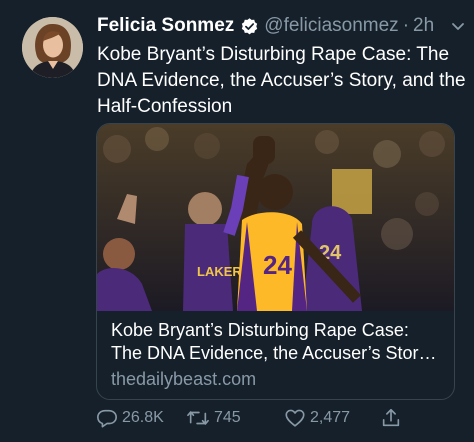 Image resolution: width=474 pixels, height=442 pixels. Describe the element at coordinates (423, 26) in the screenshot. I see `timestamp: 2h` at that location.